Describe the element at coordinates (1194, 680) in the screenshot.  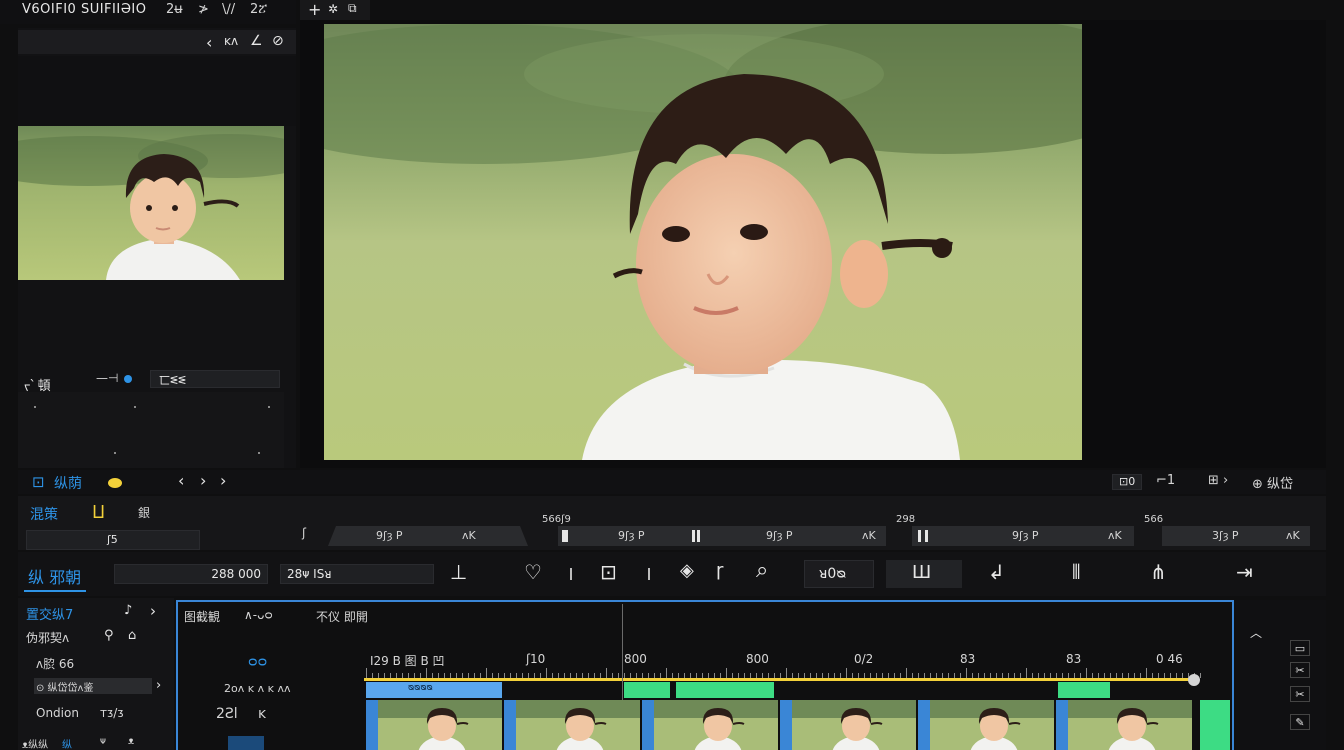
I see `playhead-handle` at that location.